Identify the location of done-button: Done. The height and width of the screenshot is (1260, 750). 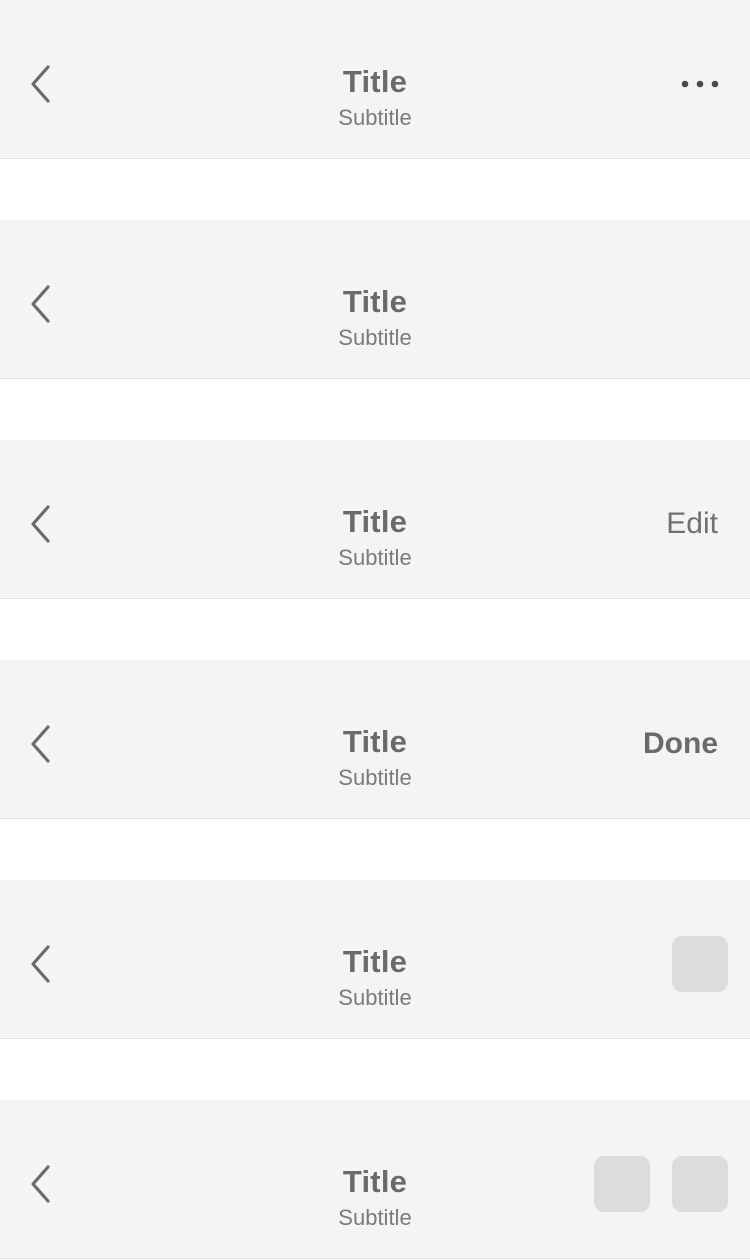
(680, 744).